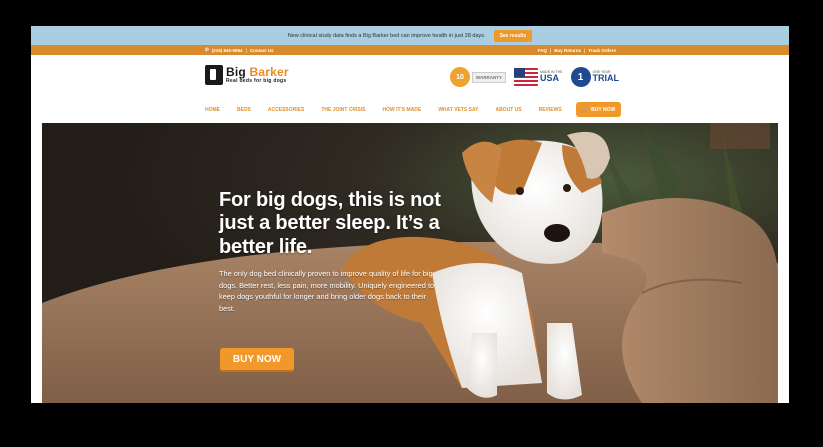 The image size is (823, 447). Describe the element at coordinates (526, 77) in the screenshot. I see `us-flag-icon` at that location.